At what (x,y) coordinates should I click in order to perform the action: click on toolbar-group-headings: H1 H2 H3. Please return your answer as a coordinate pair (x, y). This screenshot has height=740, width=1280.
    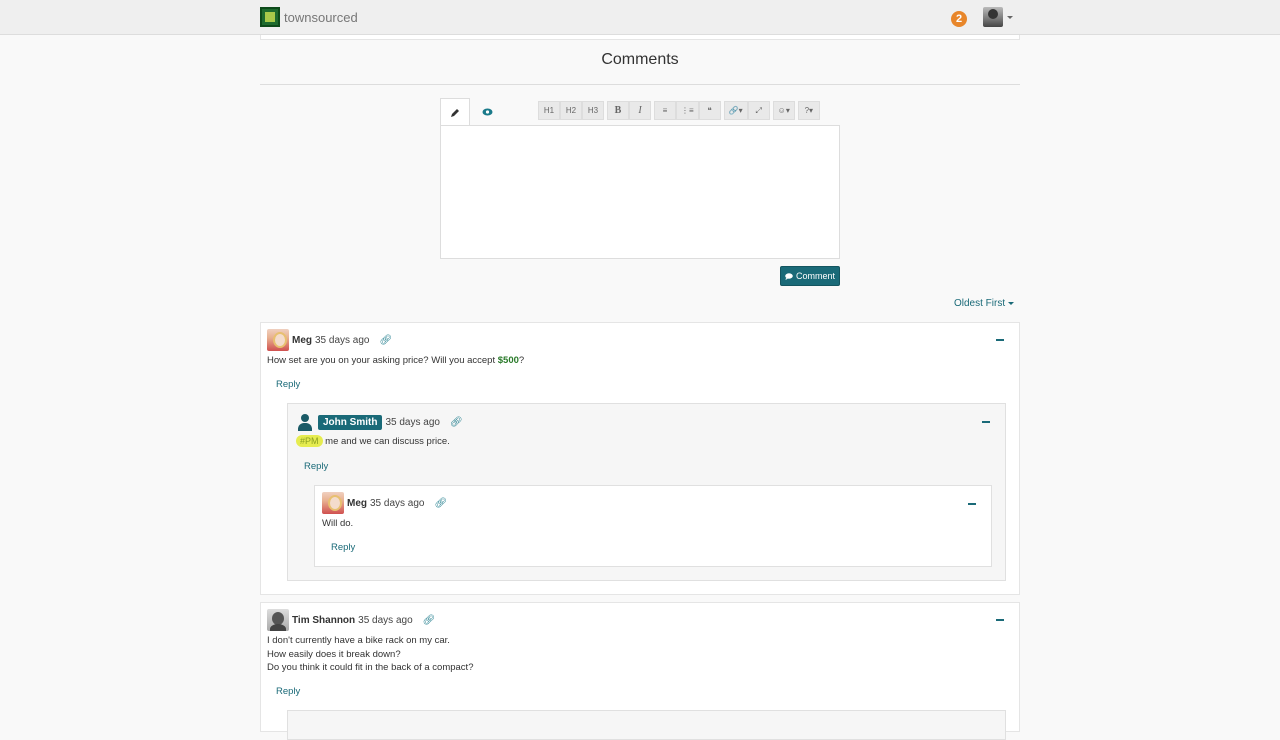
    Looking at the image, I should click on (571, 110).